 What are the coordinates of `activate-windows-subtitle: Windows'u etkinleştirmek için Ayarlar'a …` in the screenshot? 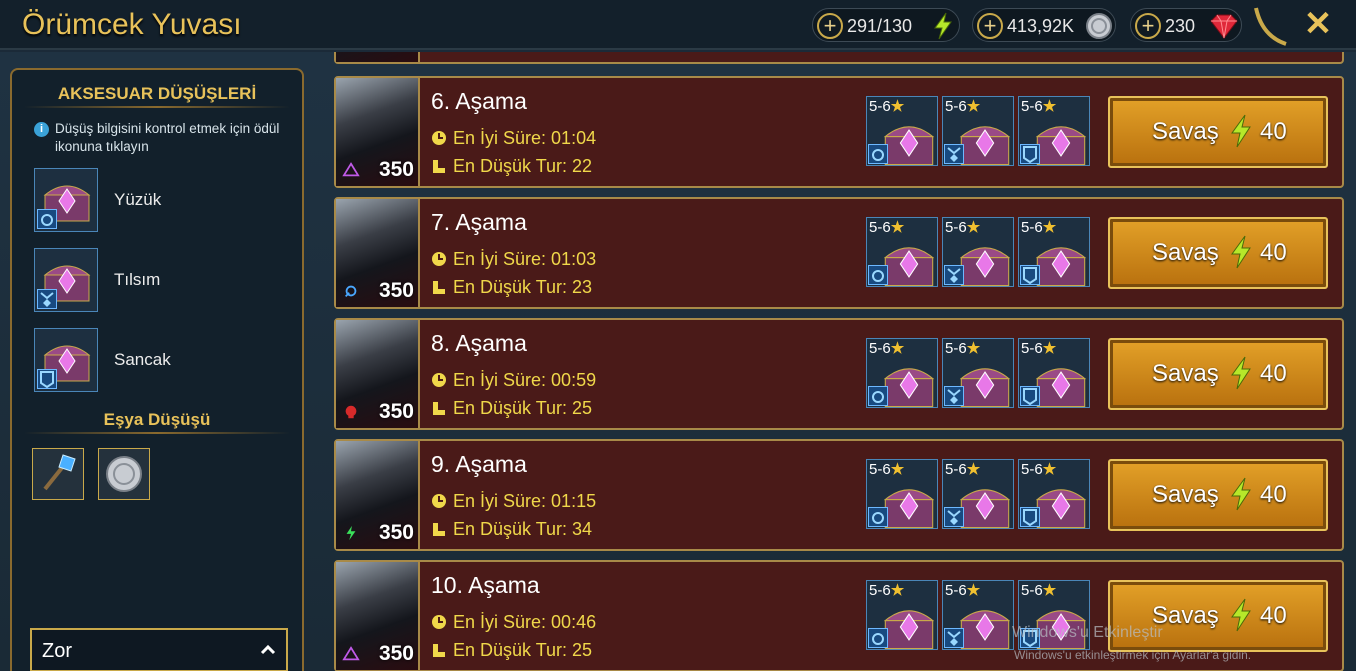 It's located at (1133, 655).